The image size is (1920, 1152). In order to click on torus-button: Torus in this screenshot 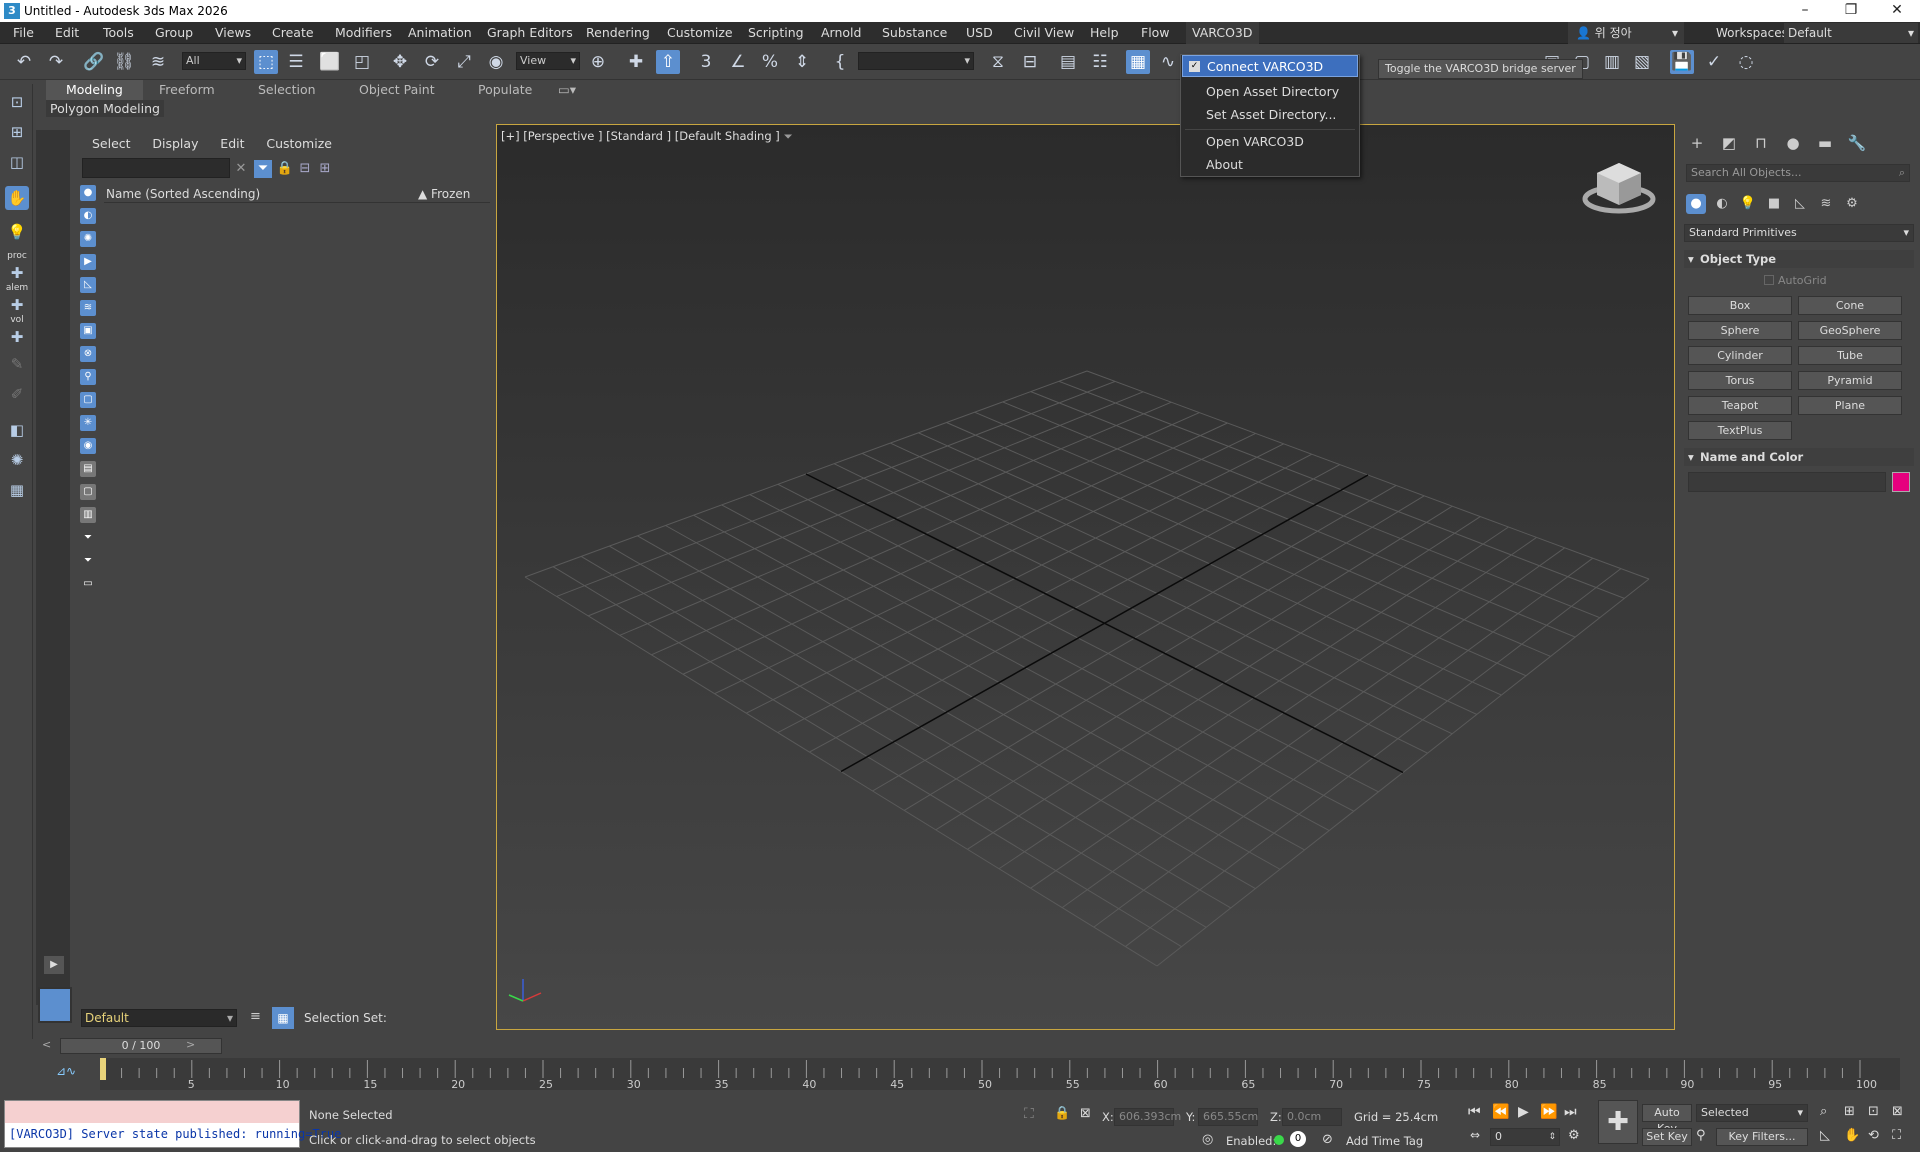, I will do `click(1740, 380)`.